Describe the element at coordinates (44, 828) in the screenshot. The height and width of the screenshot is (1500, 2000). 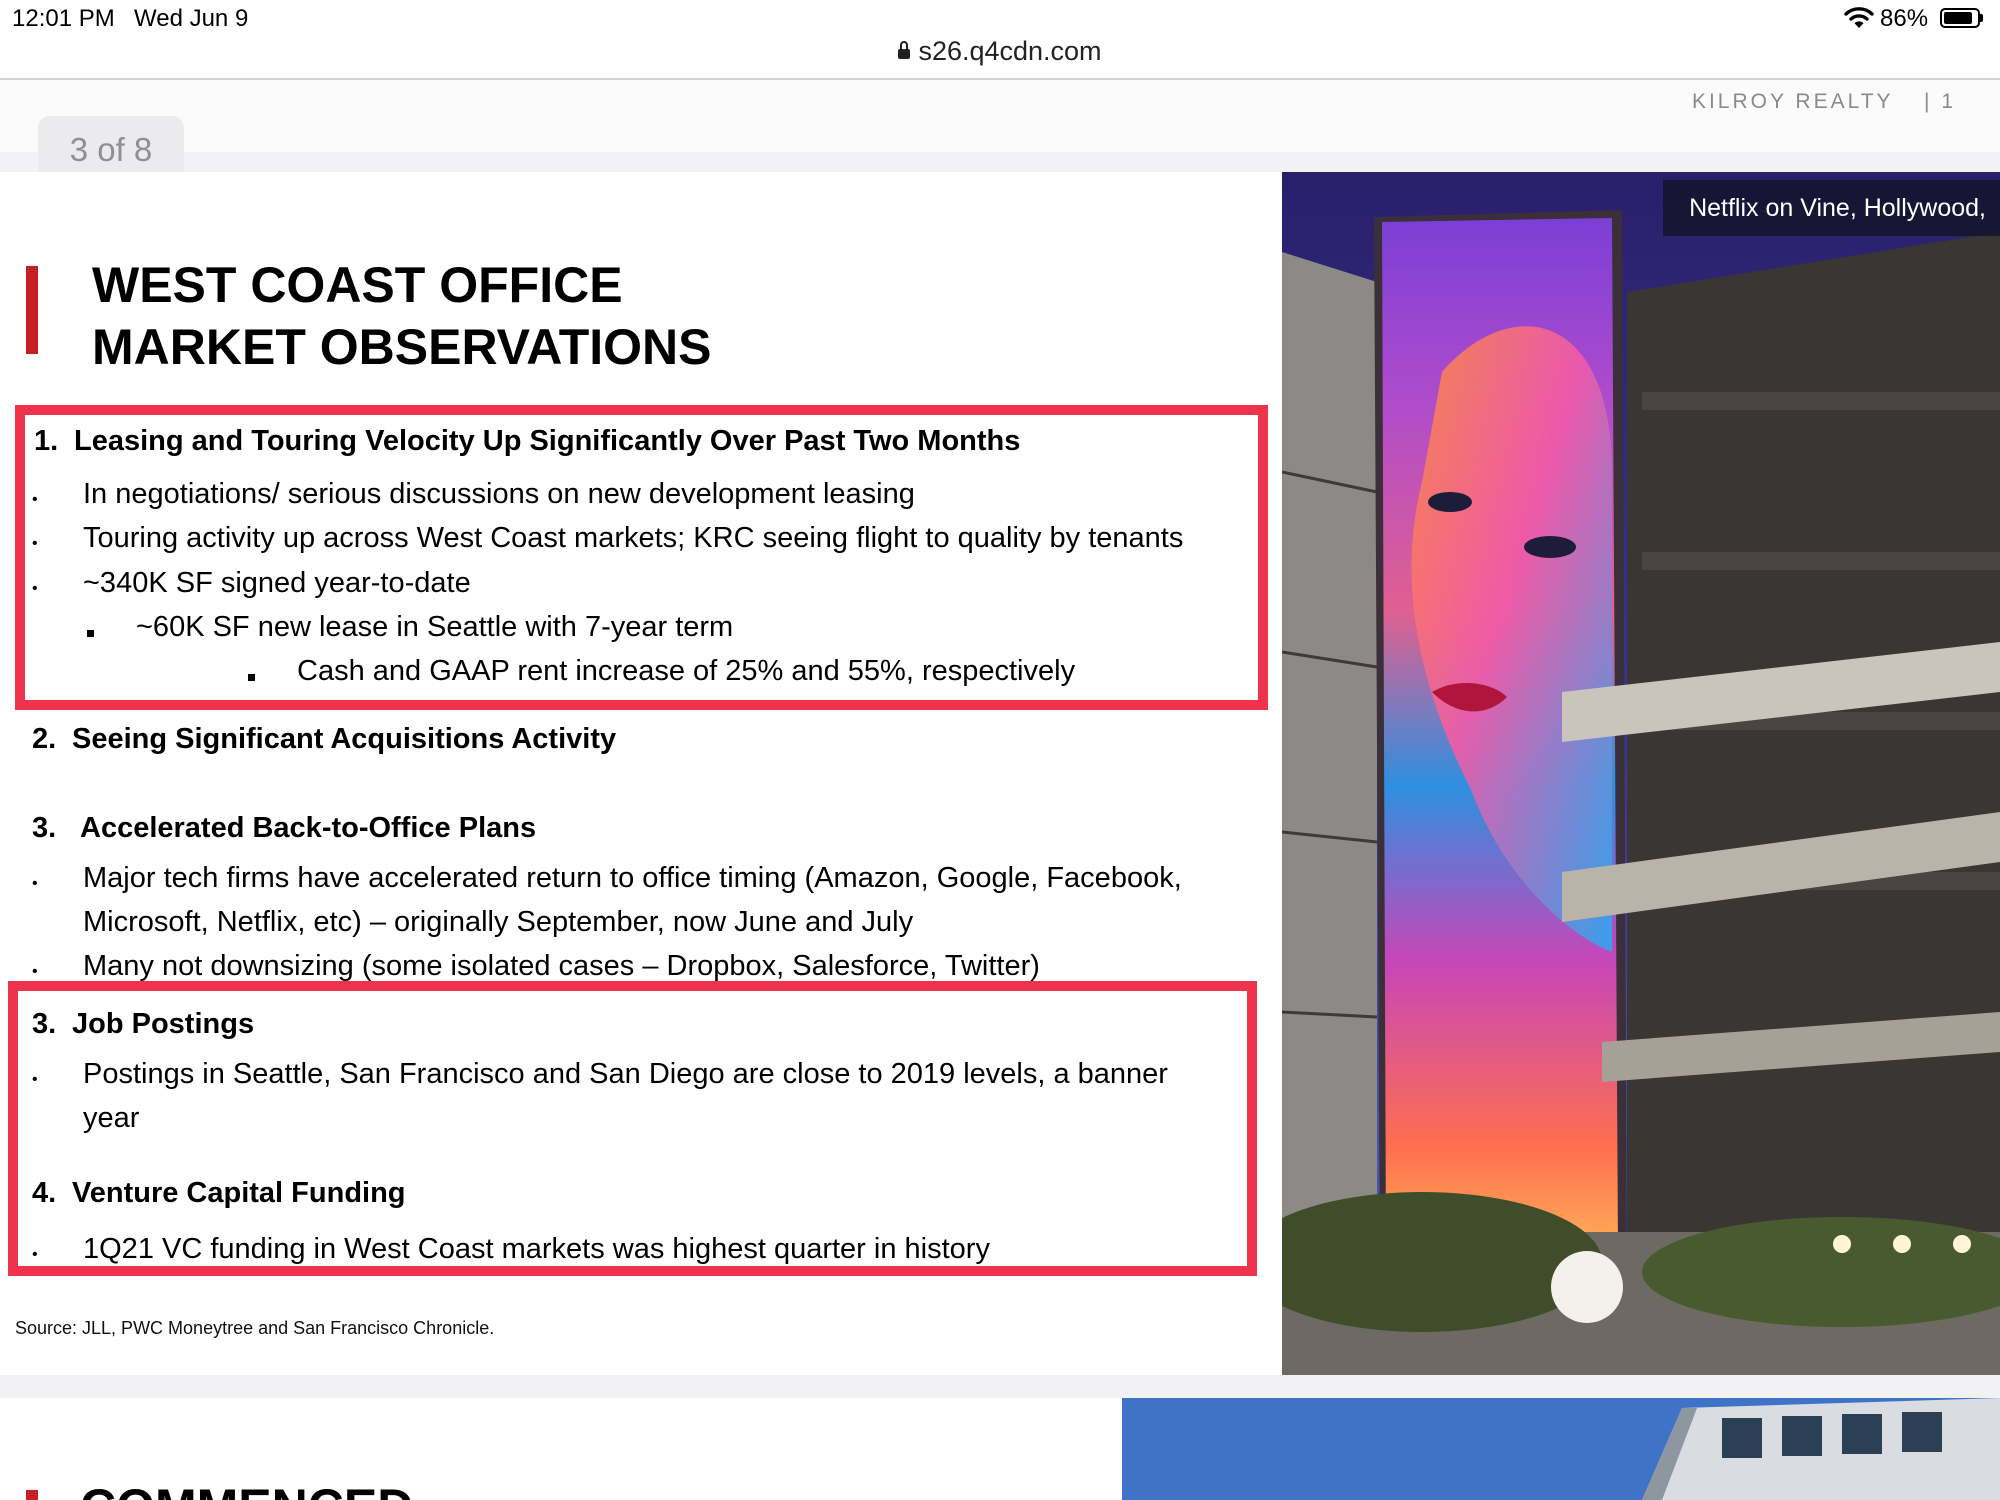
I see `section-number: 3.` at that location.